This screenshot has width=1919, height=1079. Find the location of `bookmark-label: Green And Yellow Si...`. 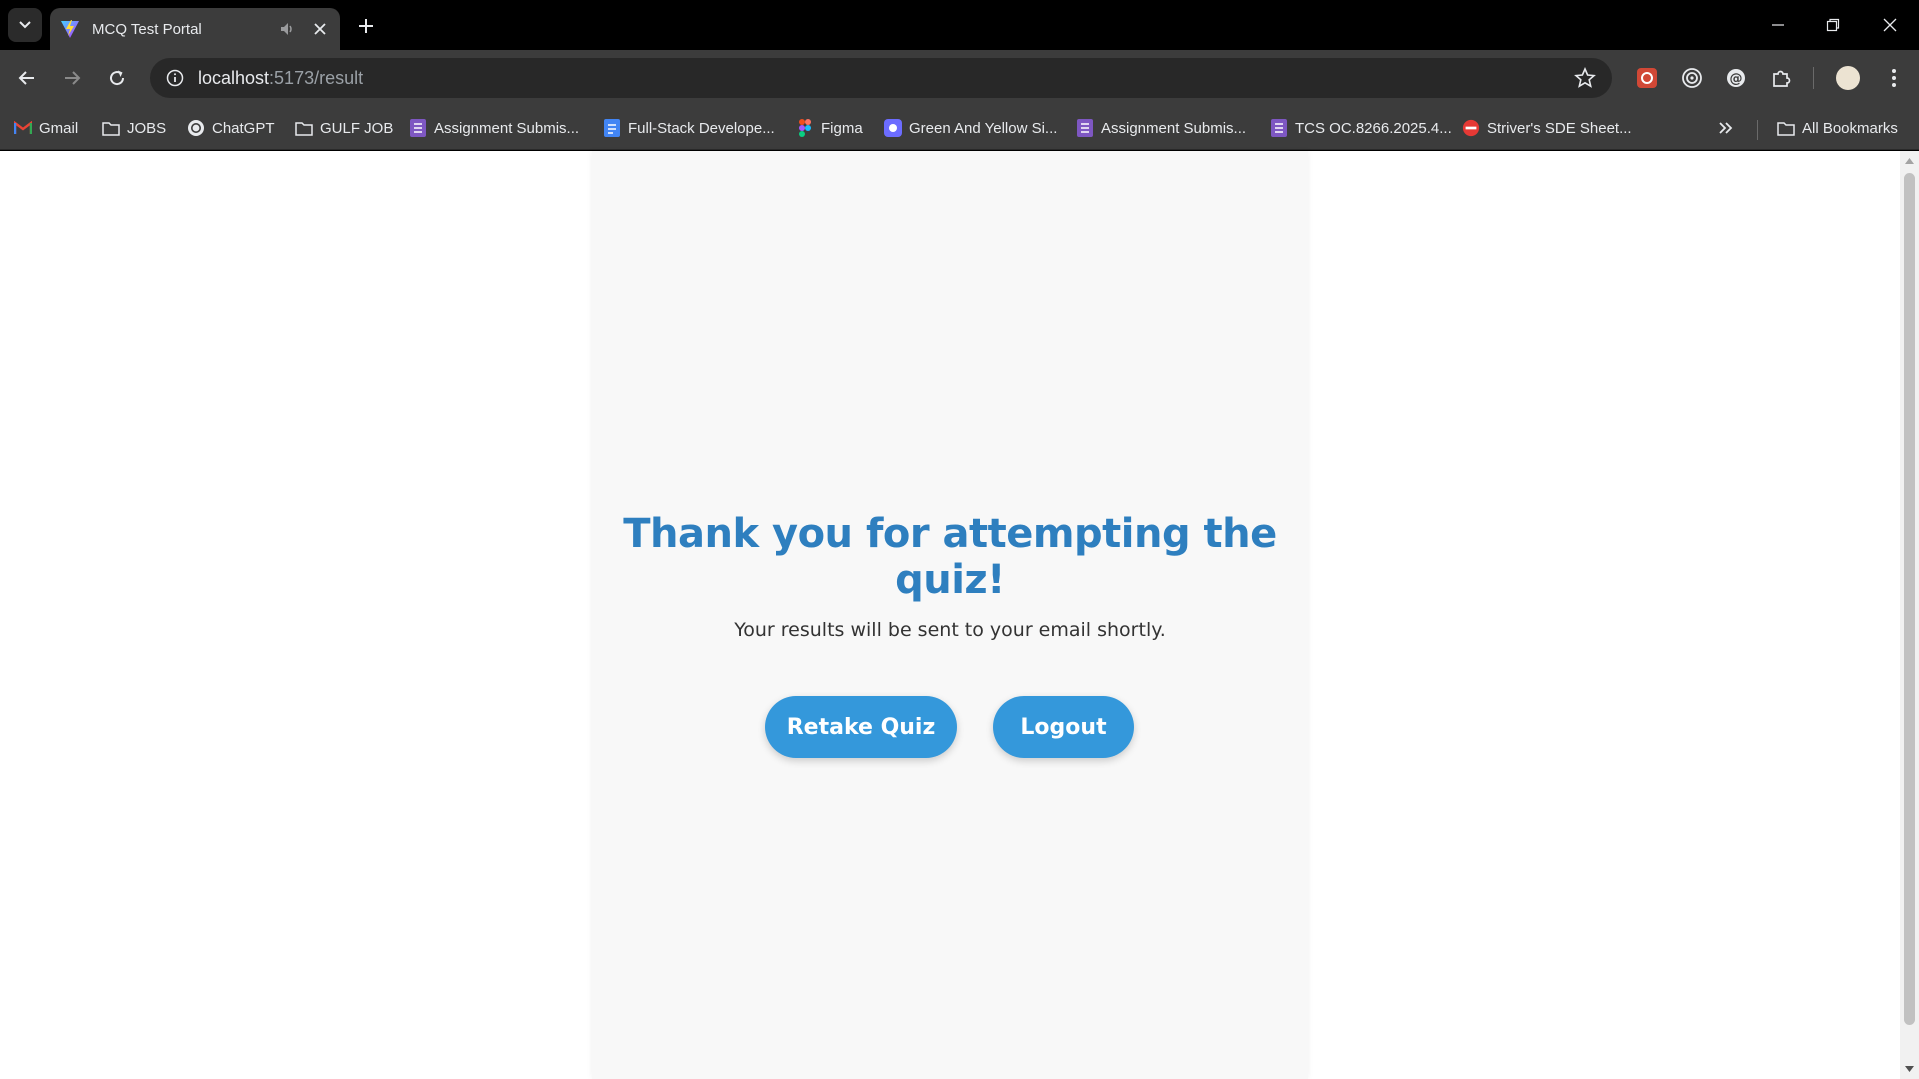

bookmark-label: Green And Yellow Si... is located at coordinates (983, 128).